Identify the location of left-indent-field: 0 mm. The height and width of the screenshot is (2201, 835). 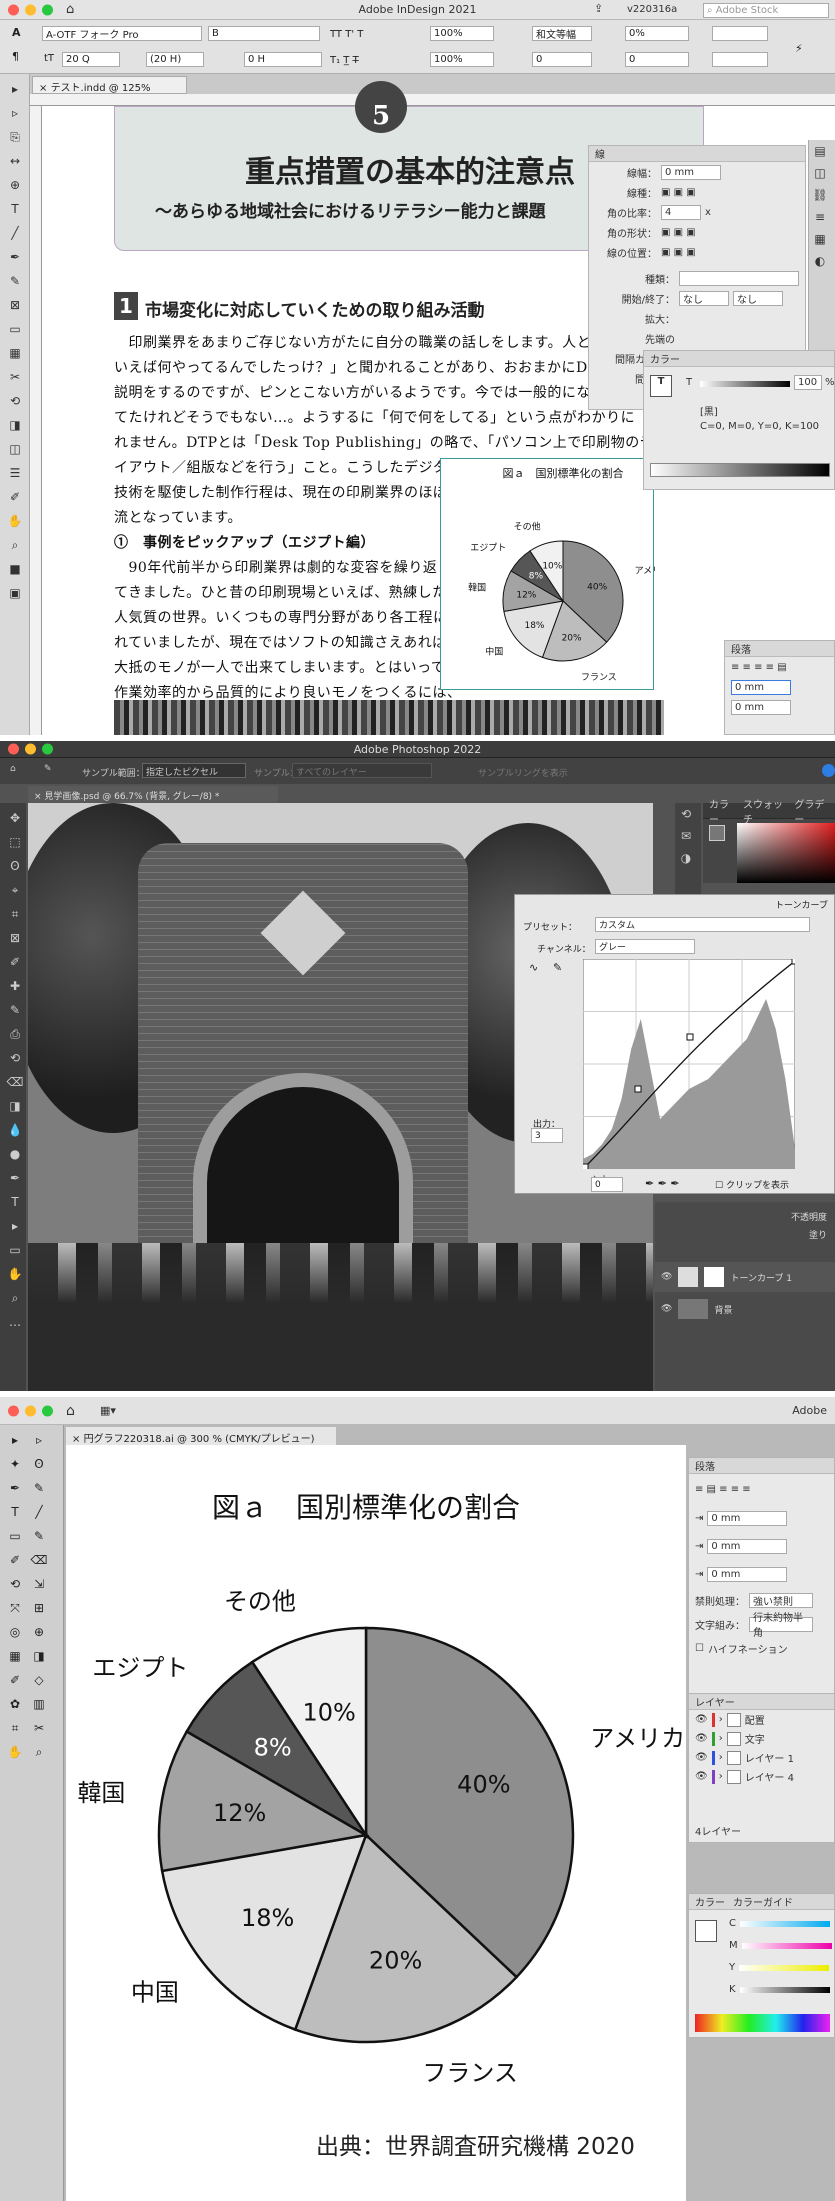
(761, 687).